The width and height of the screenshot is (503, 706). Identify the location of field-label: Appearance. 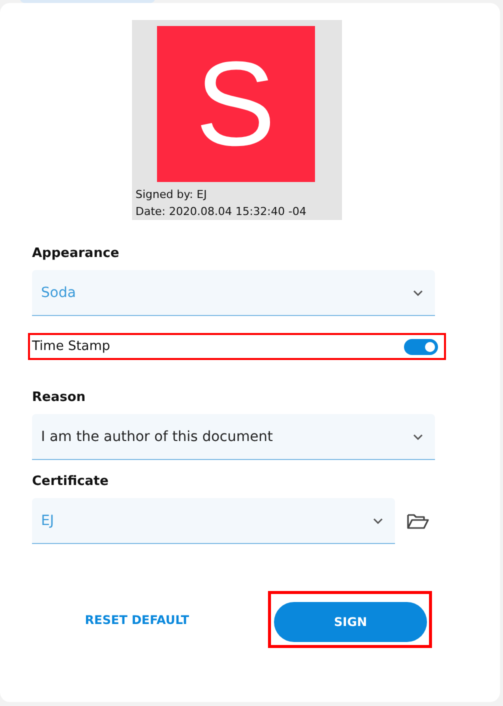
(76, 253).